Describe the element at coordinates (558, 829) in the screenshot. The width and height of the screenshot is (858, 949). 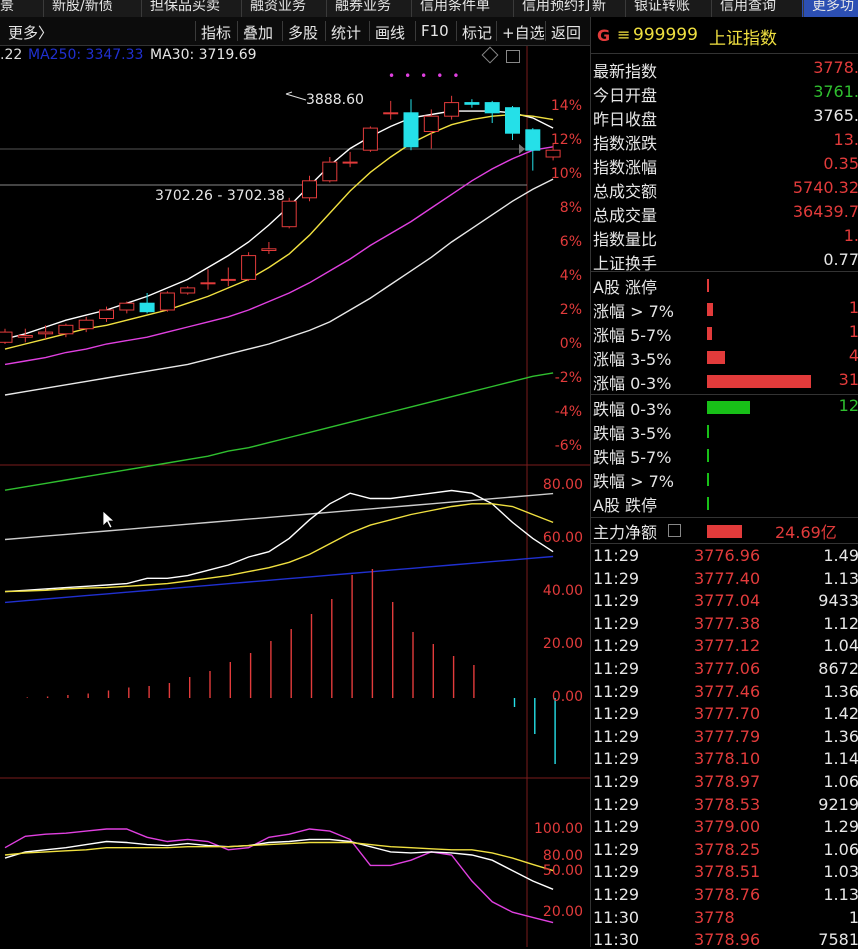
I see `kdj-axis-label: 100.00` at that location.